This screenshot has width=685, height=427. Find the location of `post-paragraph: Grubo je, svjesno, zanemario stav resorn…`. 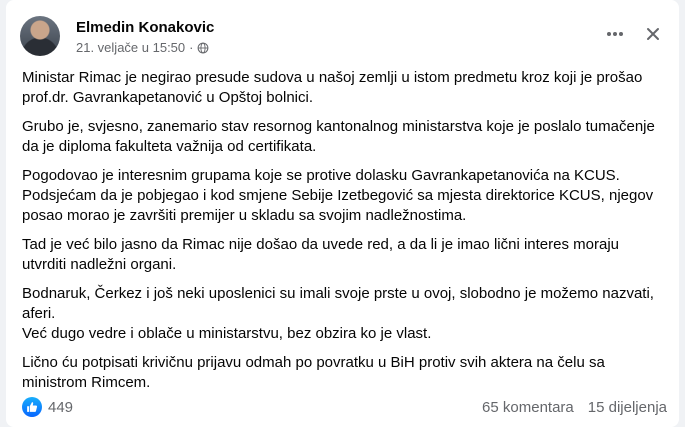

post-paragraph: Grubo je, svjesno, zanemario stav resorn… is located at coordinates (338, 136).